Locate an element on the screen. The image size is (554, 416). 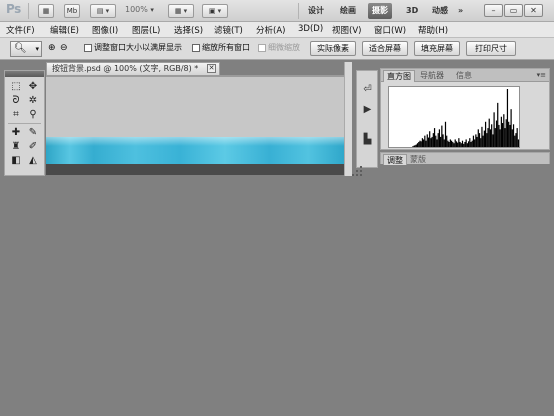
zoom-tool-icon: 🔍︎ is located at coordinates (20, 48).